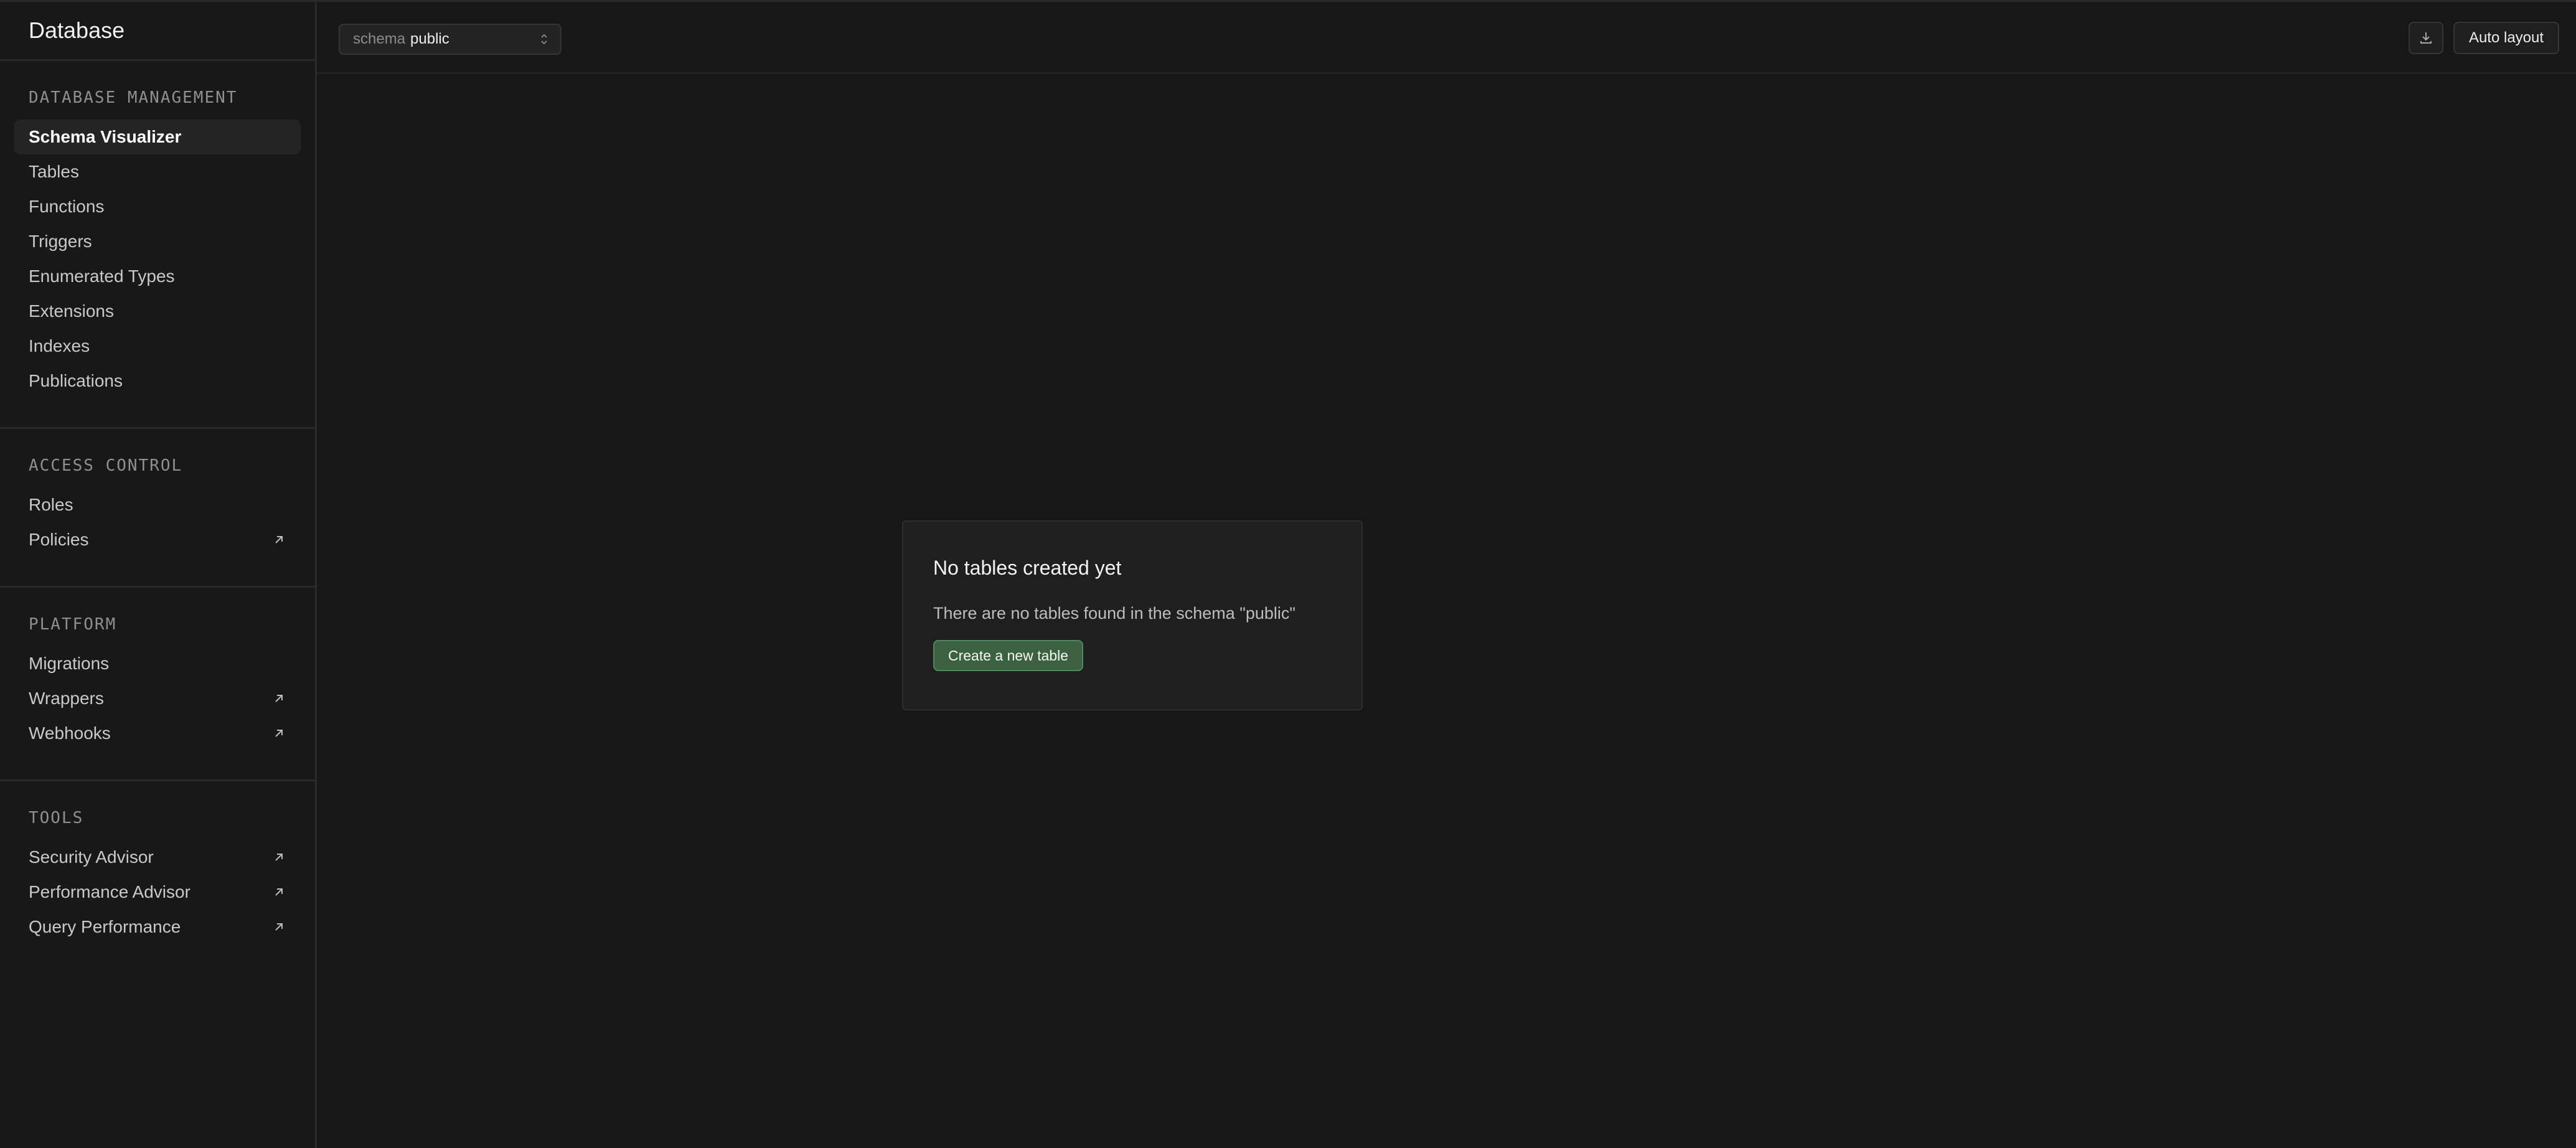 This screenshot has height=1148, width=2576. I want to click on sidebar-item-label: Performance Advisor, so click(109, 891).